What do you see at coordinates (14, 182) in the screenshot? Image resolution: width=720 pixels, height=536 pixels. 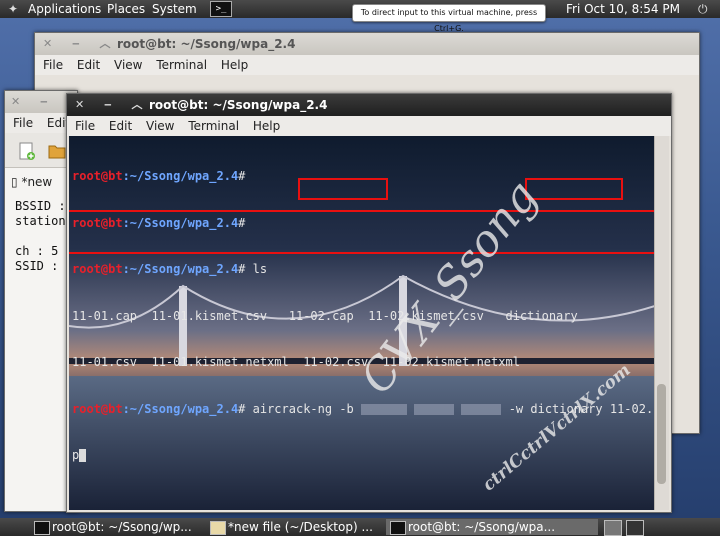 I see `document-icon: ▯` at bounding box center [14, 182].